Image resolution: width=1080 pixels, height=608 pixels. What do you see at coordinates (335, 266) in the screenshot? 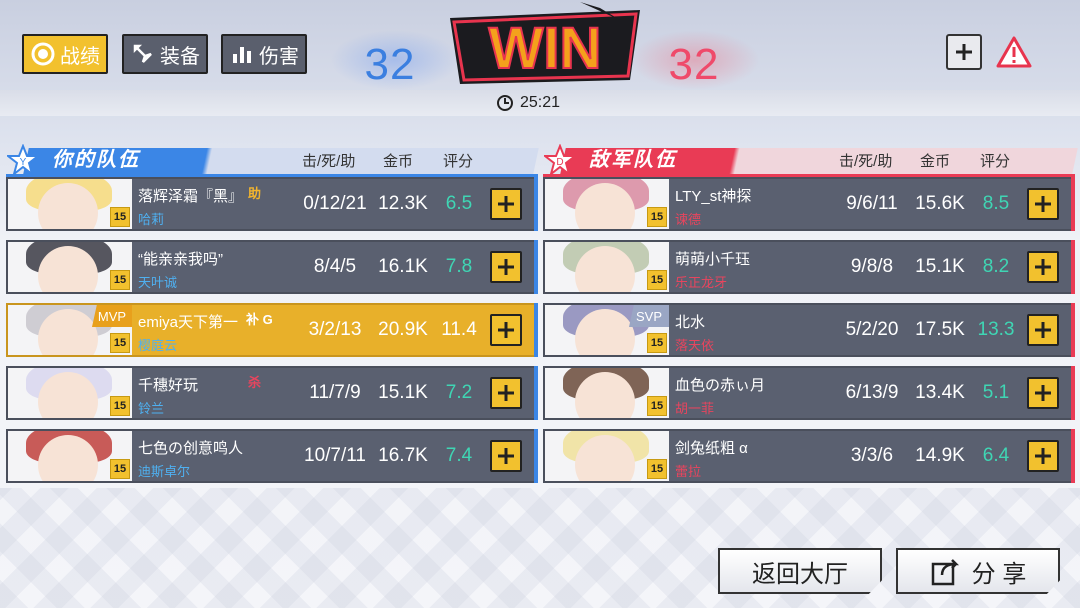
I see `kda-value: 8/4/5` at bounding box center [335, 266].